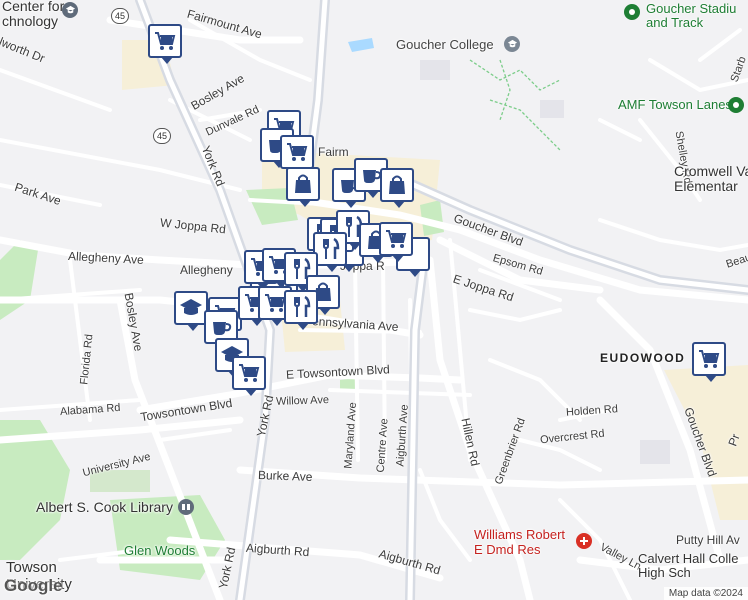  What do you see at coordinates (688, 566) in the screenshot?
I see `place-label-calvert-hall: Calvert Hall Colle High Sch` at bounding box center [688, 566].